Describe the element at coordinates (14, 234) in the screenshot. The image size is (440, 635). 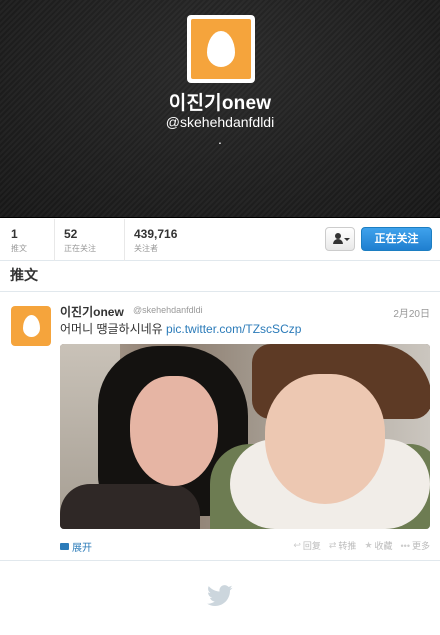
I see `stat-tweets-count: 1` at that location.